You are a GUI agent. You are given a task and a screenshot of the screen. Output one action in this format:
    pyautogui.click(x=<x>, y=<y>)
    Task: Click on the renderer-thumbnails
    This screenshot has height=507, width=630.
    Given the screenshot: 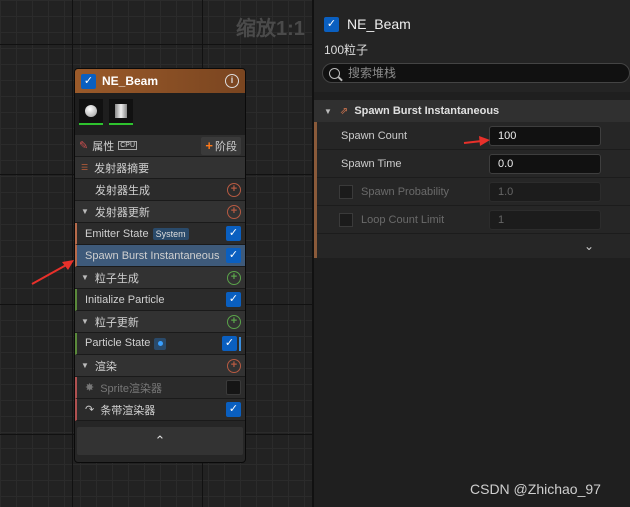 What is the action you would take?
    pyautogui.click(x=160, y=114)
    